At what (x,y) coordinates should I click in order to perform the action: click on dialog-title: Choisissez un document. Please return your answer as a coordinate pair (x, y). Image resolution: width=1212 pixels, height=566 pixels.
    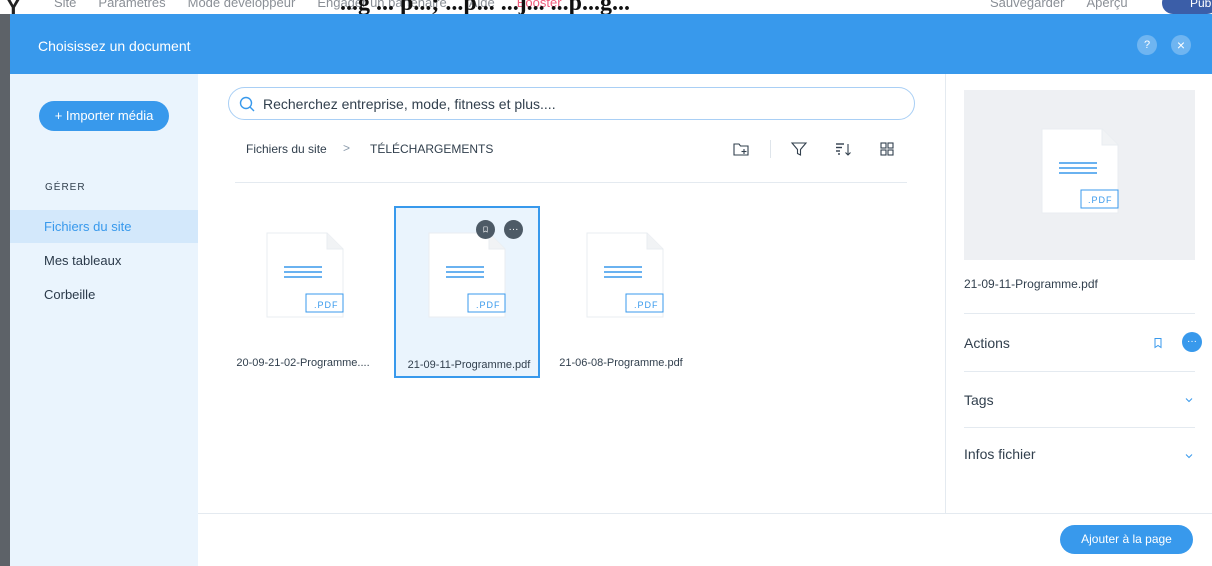
    Looking at the image, I should click on (114, 46).